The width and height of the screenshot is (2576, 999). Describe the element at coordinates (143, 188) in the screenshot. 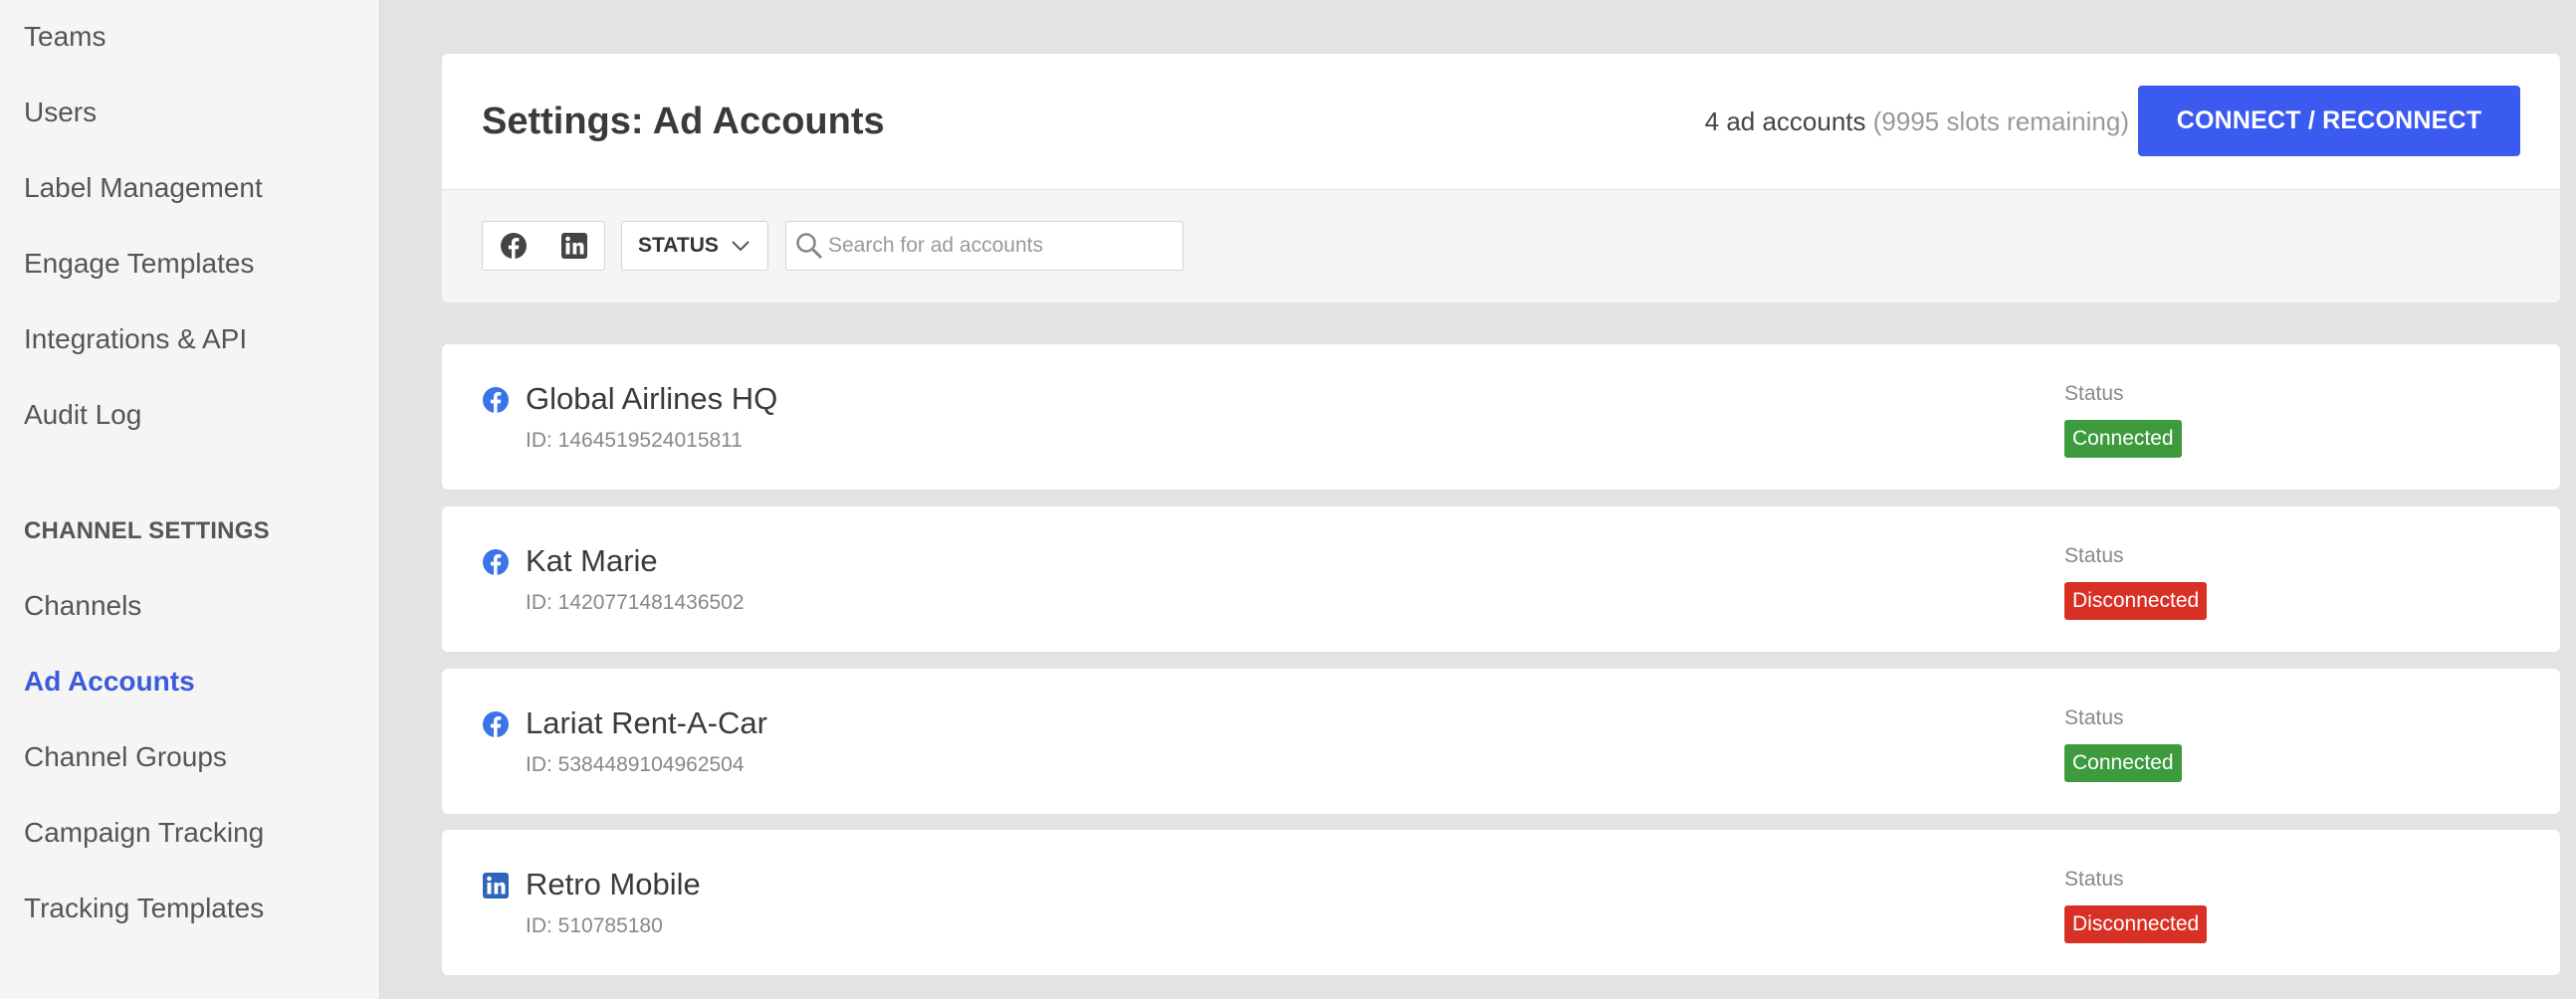

I see `sidebar-item-label-management: Label Management` at that location.